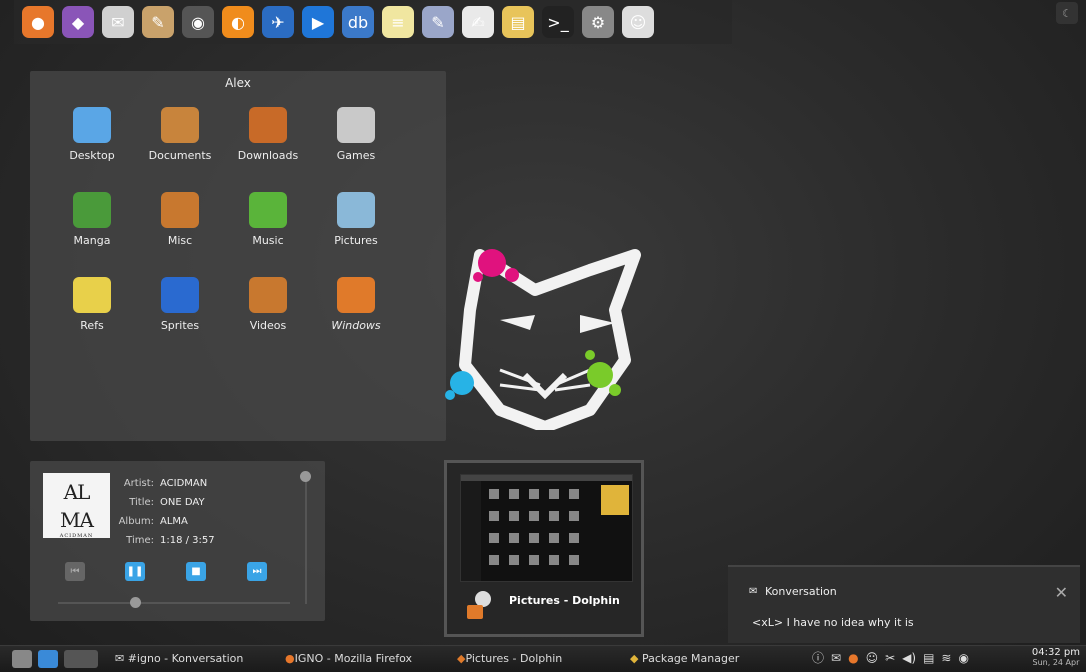 The height and width of the screenshot is (672, 1086). I want to click on cat-icon: ☺, so click(638, 22).